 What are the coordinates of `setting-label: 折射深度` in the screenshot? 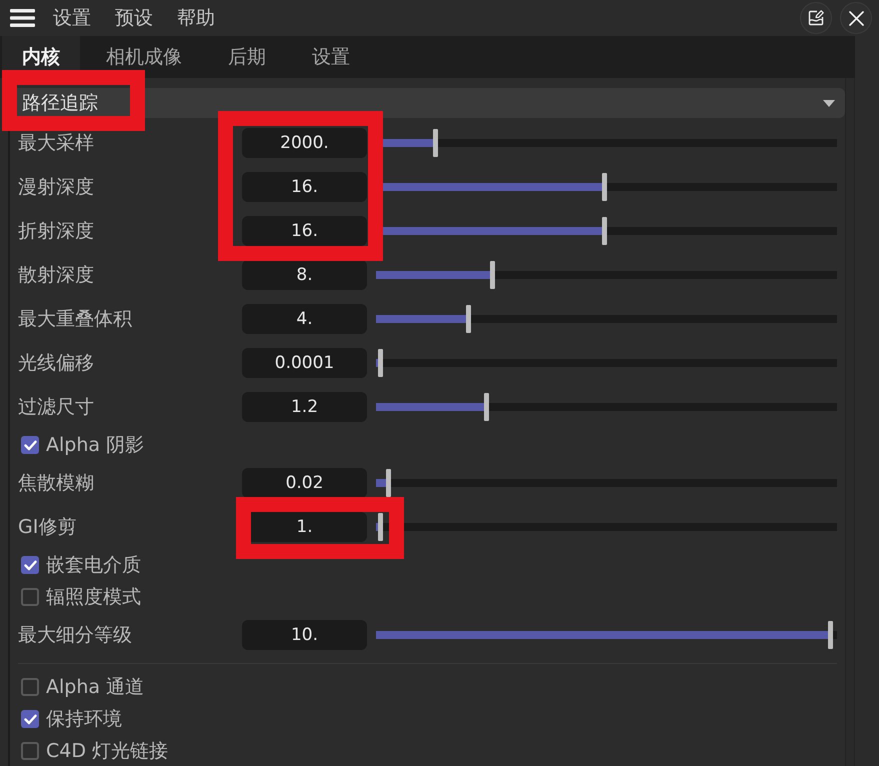 It's located at (56, 231).